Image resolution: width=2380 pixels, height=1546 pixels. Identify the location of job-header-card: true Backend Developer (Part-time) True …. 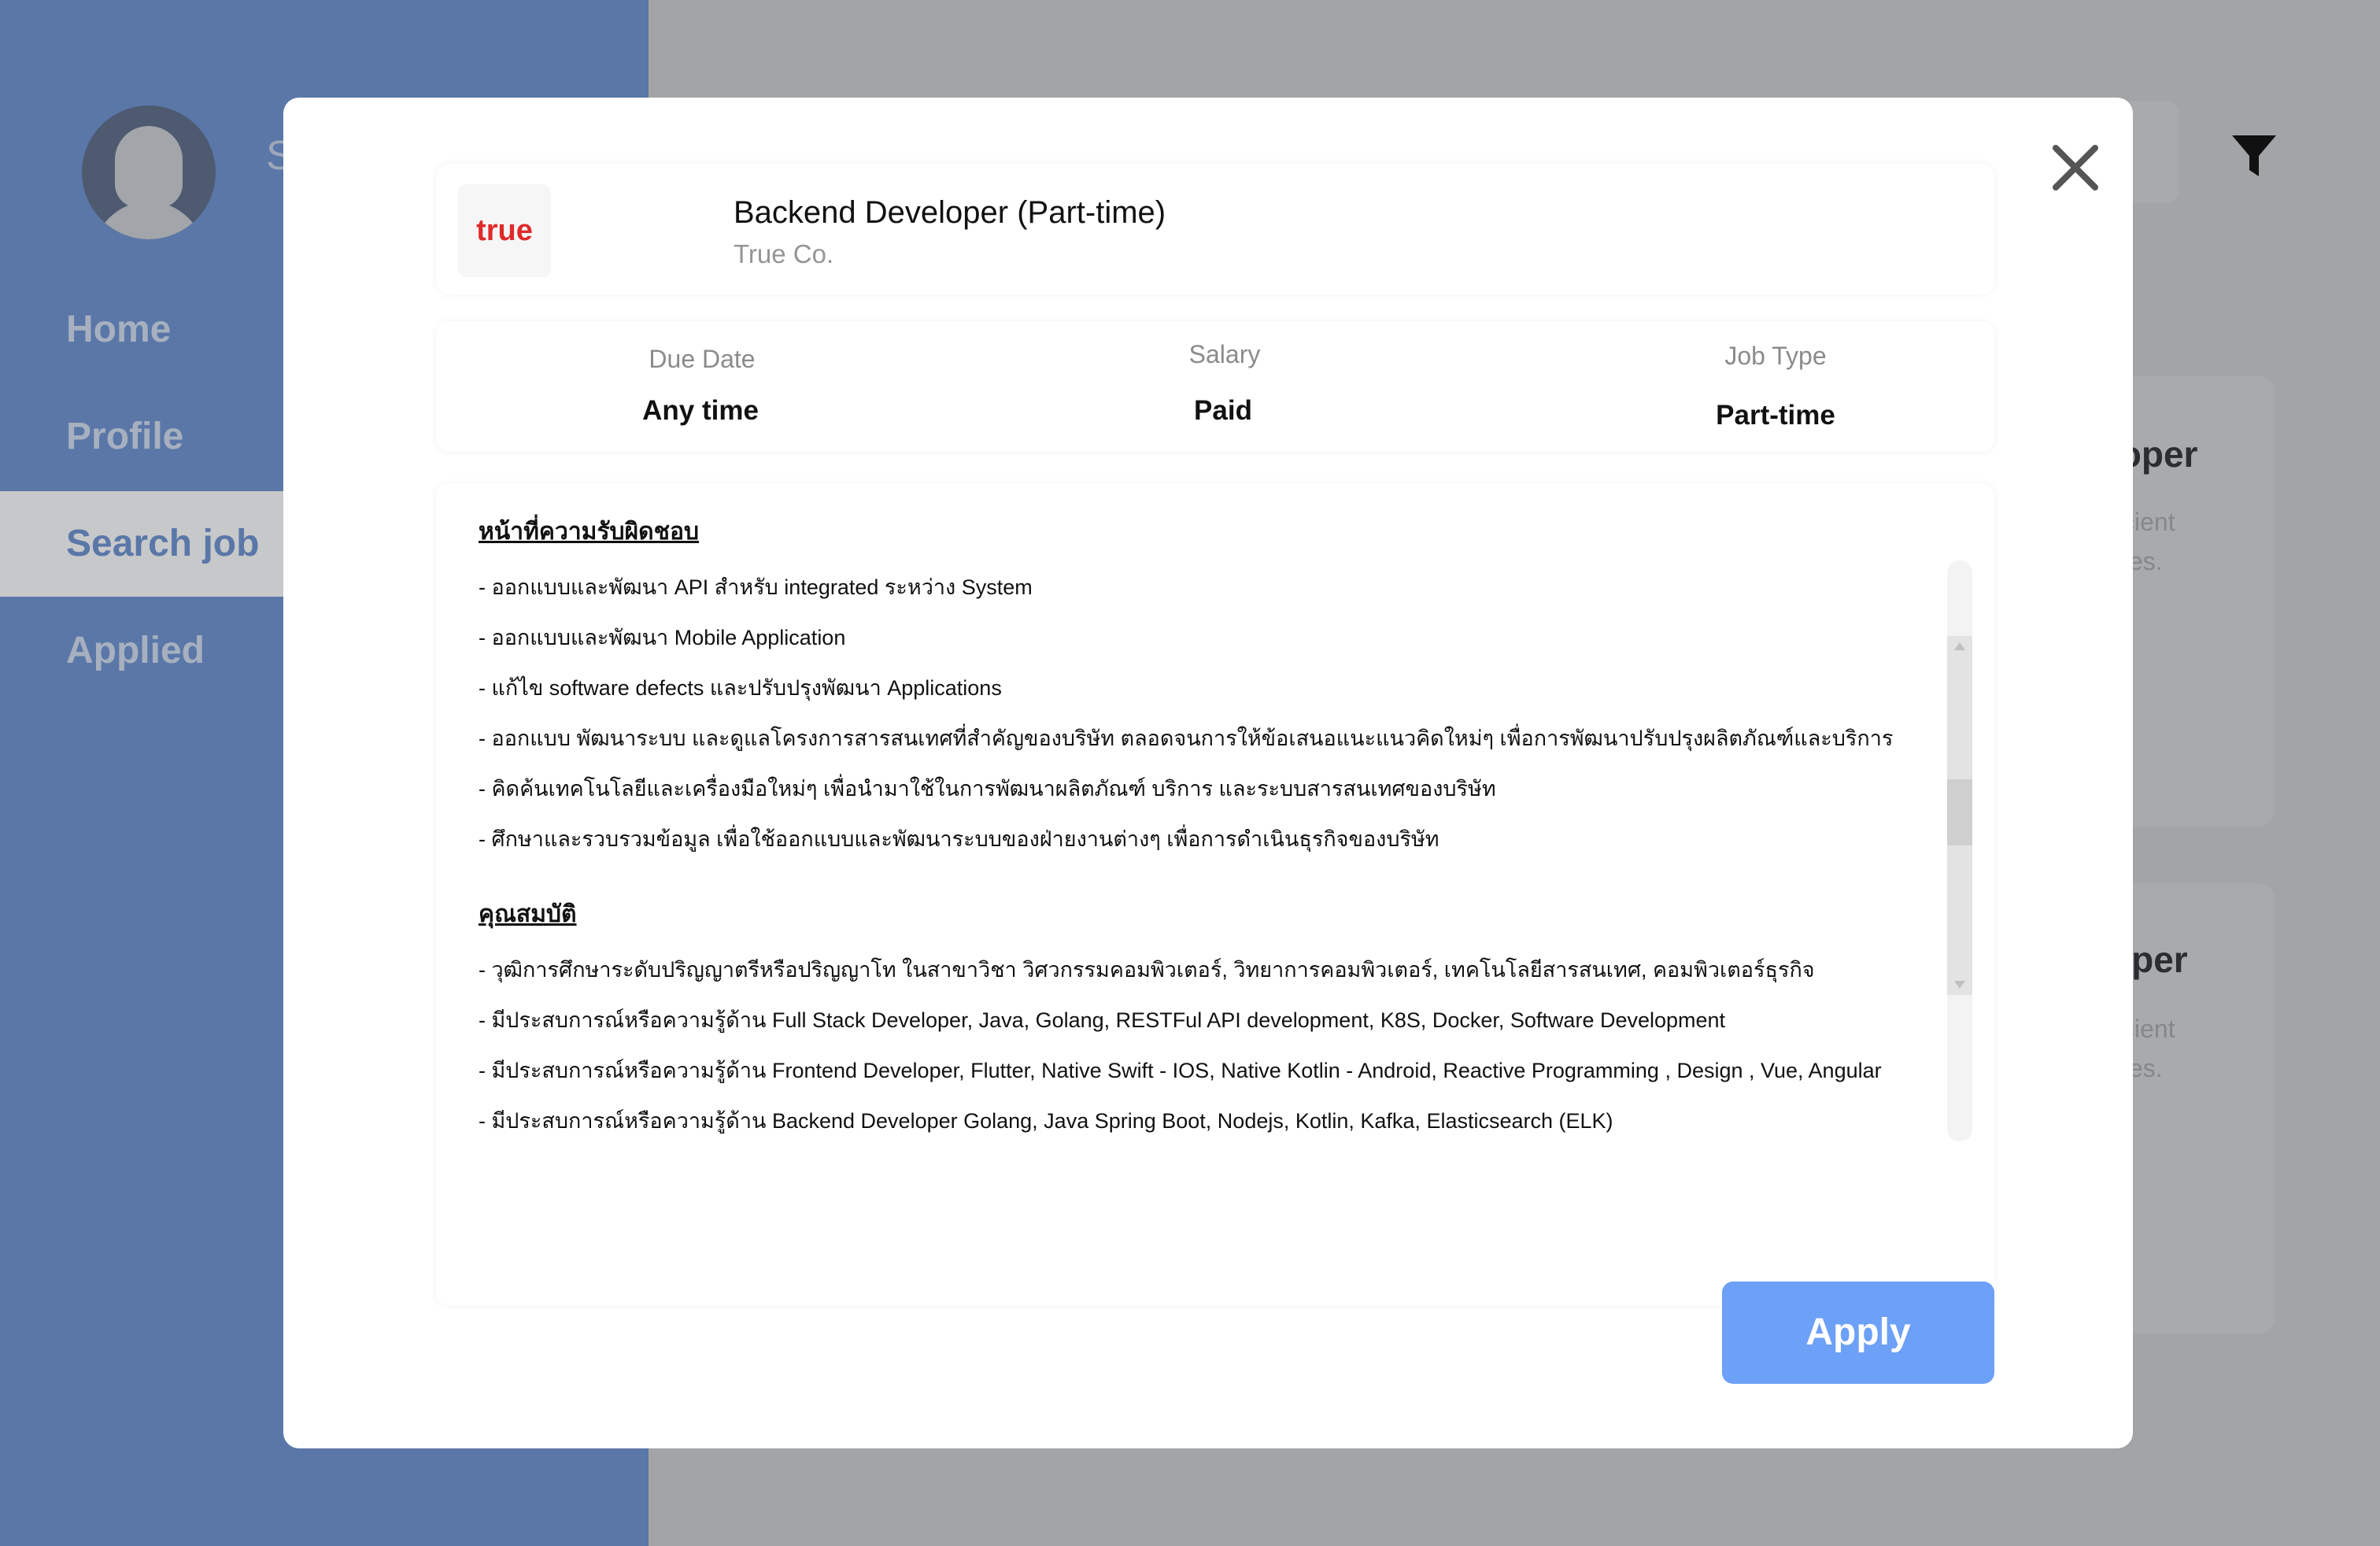
(1215, 229).